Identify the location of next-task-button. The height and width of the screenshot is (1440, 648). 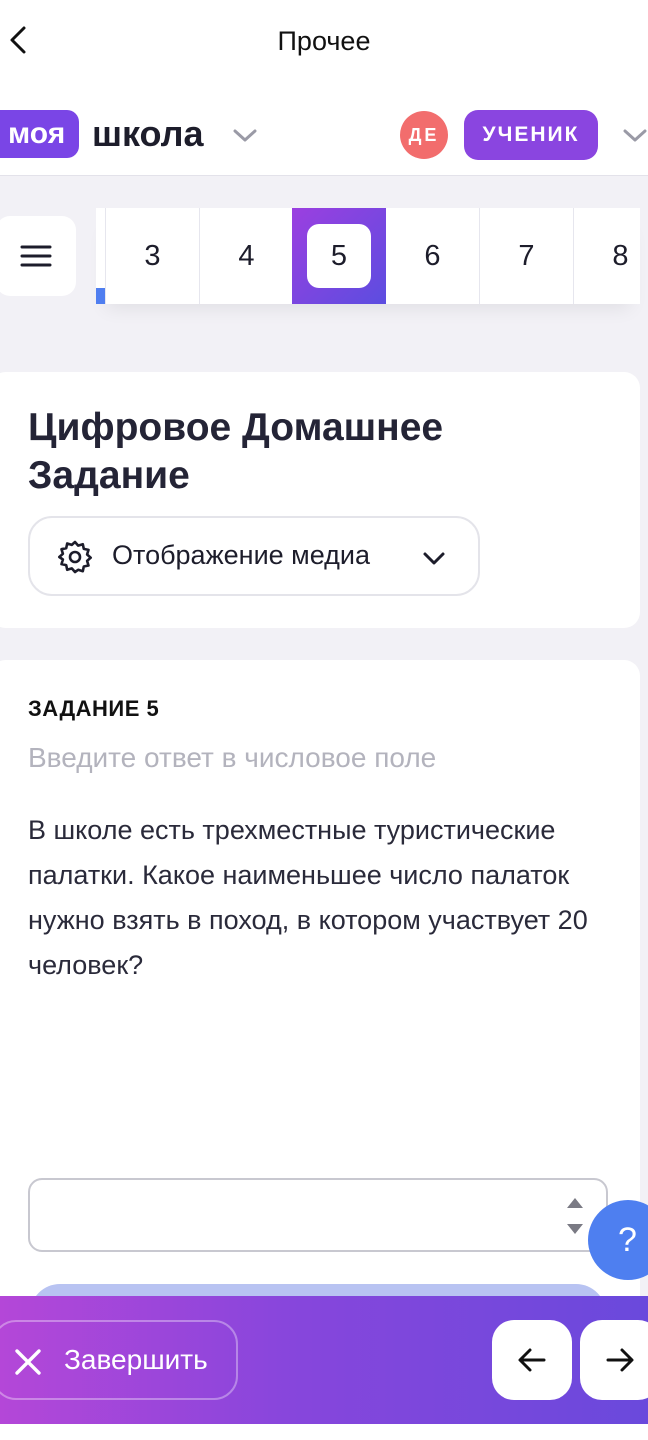
(614, 1360).